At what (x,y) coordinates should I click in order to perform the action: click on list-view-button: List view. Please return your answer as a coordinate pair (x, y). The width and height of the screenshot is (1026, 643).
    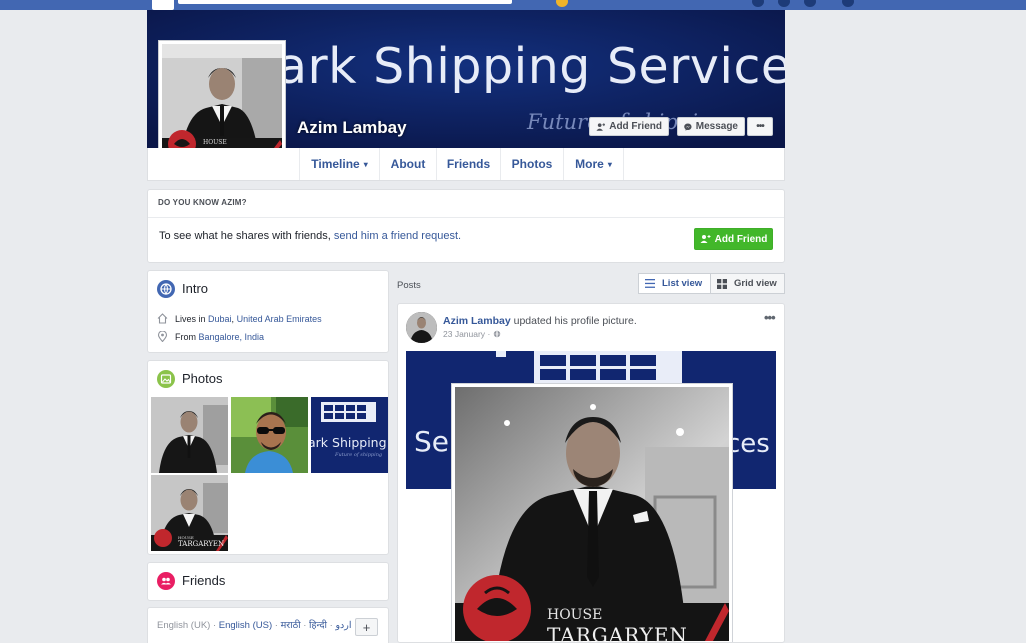
    Looking at the image, I should click on (674, 283).